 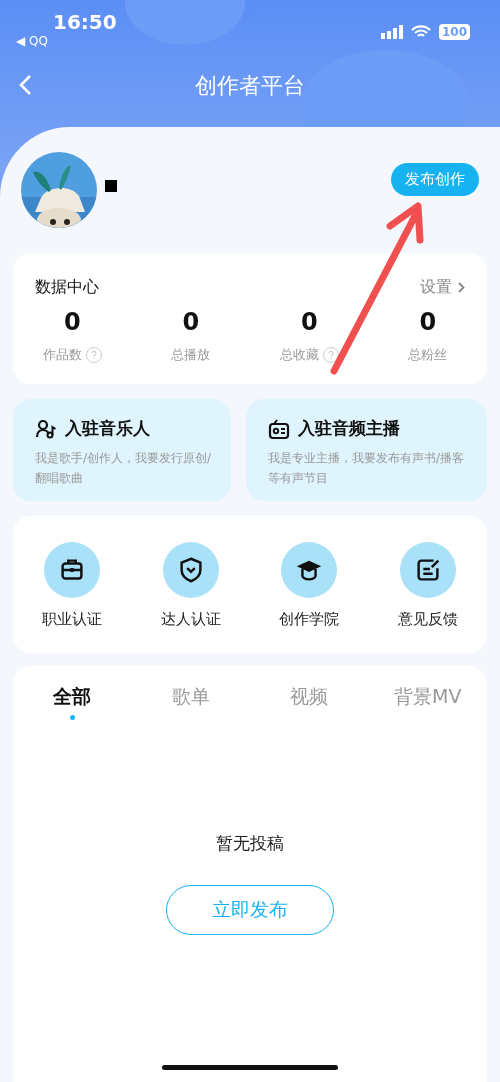 I want to click on back-icon, so click(x=25, y=85).